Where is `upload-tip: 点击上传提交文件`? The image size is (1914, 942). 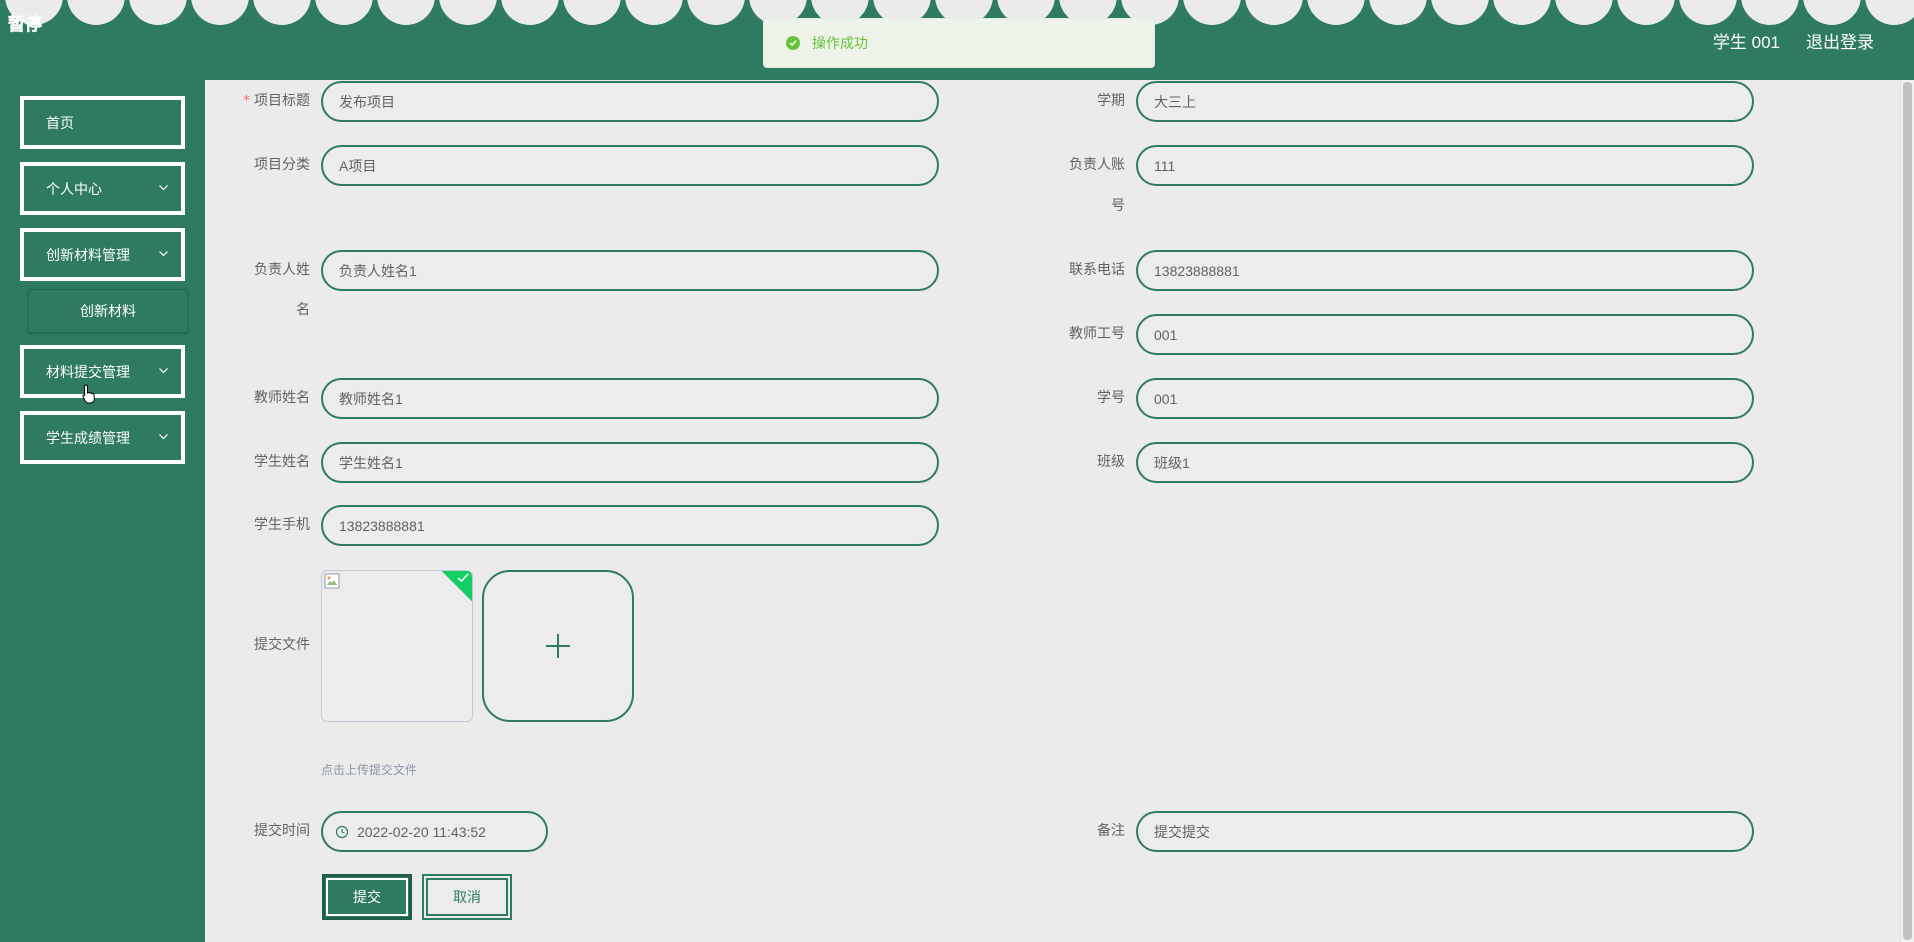 upload-tip: 点击上传提交文件 is located at coordinates (369, 770).